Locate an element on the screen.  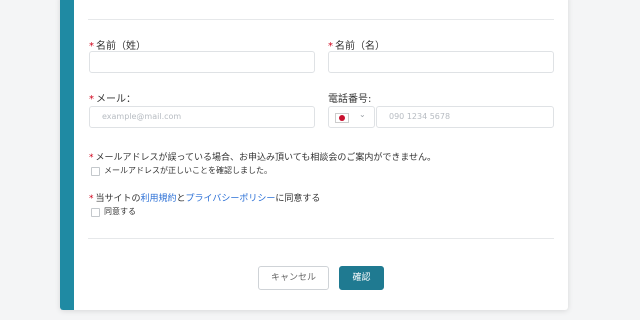
first-name-label: * 名前（名） is located at coordinates (356, 46).